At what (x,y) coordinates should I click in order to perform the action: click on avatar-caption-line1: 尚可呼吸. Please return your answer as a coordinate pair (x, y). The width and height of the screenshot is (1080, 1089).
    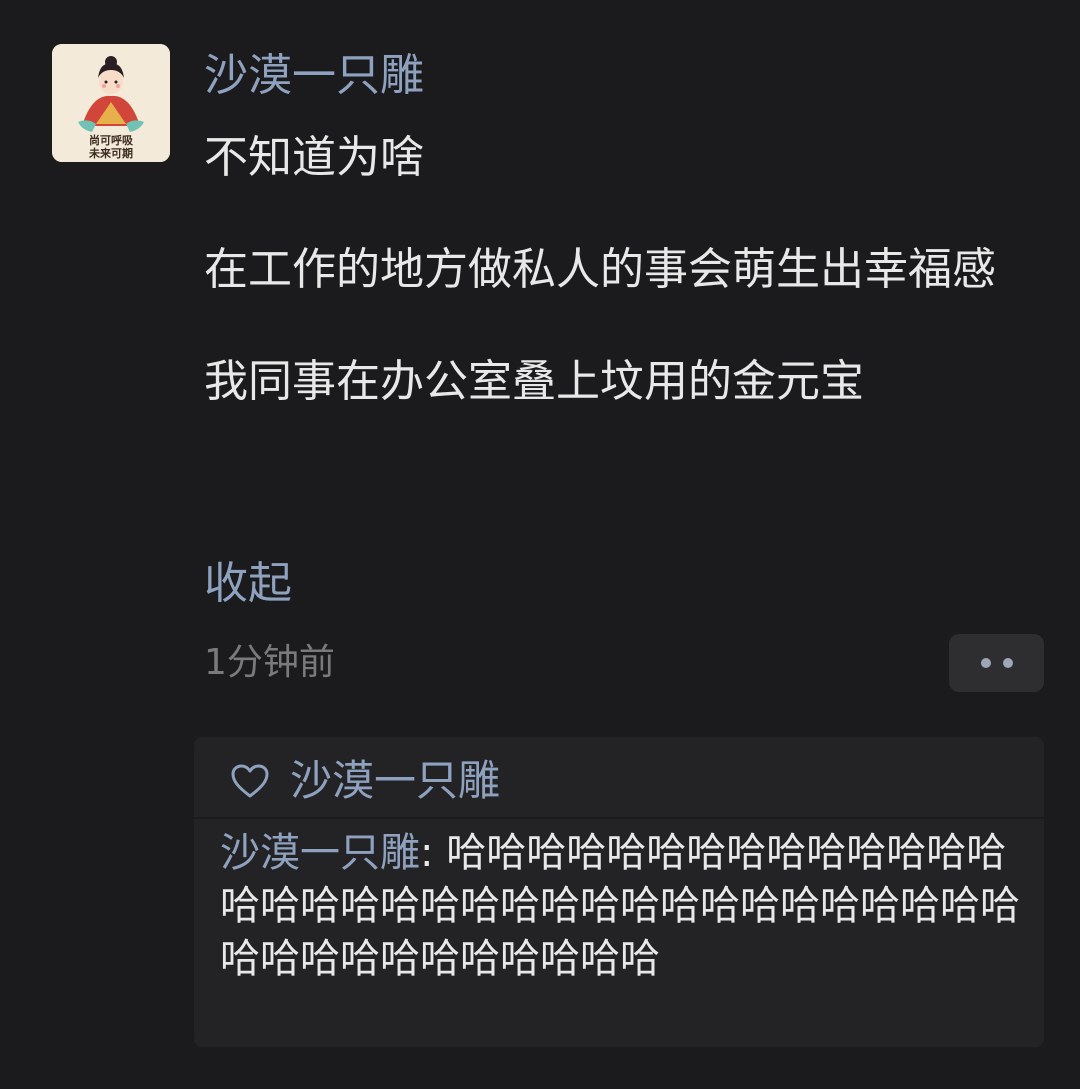
    Looking at the image, I should click on (111, 140).